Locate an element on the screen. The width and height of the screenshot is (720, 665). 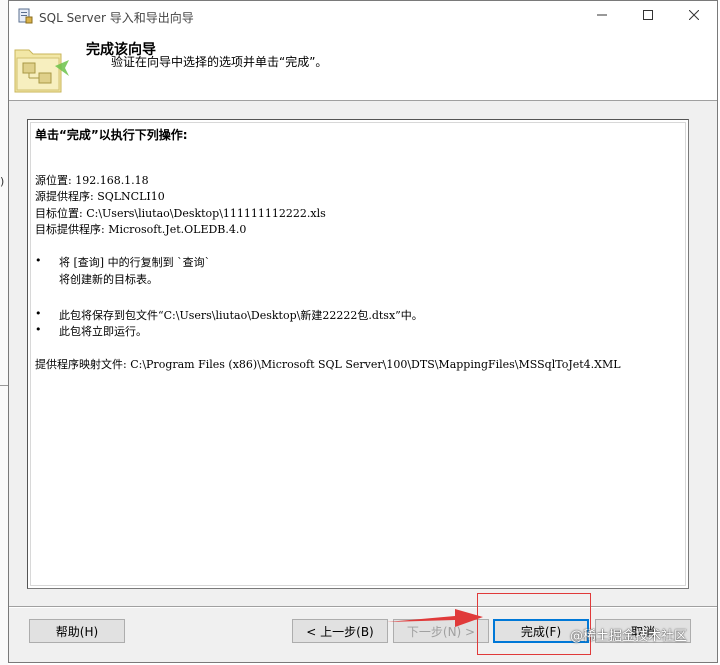
minimize-icon is located at coordinates (602, 15).